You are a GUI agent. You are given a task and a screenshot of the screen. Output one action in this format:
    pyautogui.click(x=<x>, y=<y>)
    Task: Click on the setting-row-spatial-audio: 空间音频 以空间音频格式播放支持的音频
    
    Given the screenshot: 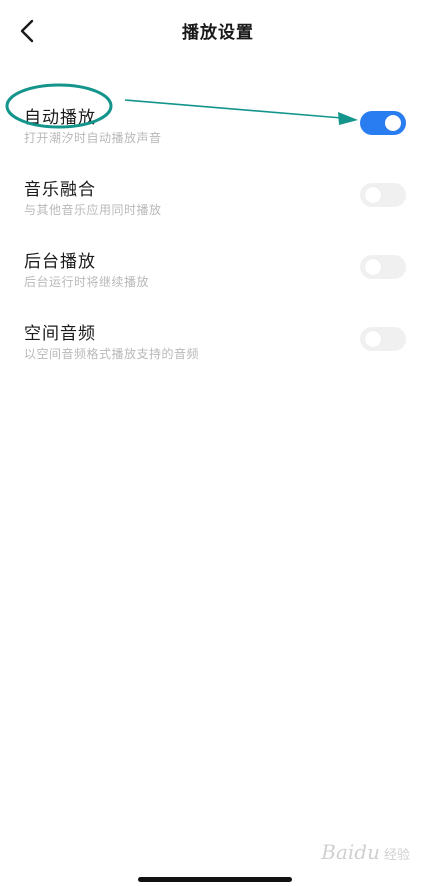 What is the action you would take?
    pyautogui.click(x=218, y=347)
    